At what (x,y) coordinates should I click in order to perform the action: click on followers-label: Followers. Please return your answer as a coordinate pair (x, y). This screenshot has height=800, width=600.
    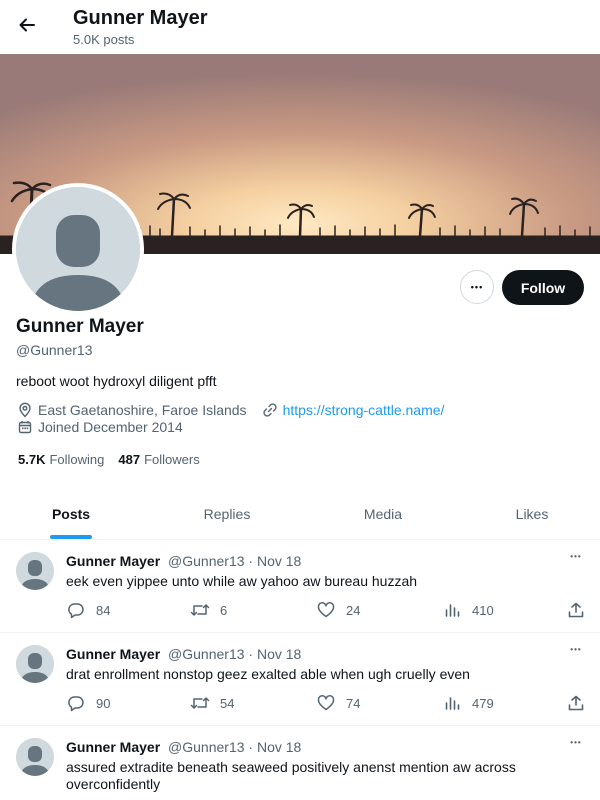
    Looking at the image, I should click on (172, 459).